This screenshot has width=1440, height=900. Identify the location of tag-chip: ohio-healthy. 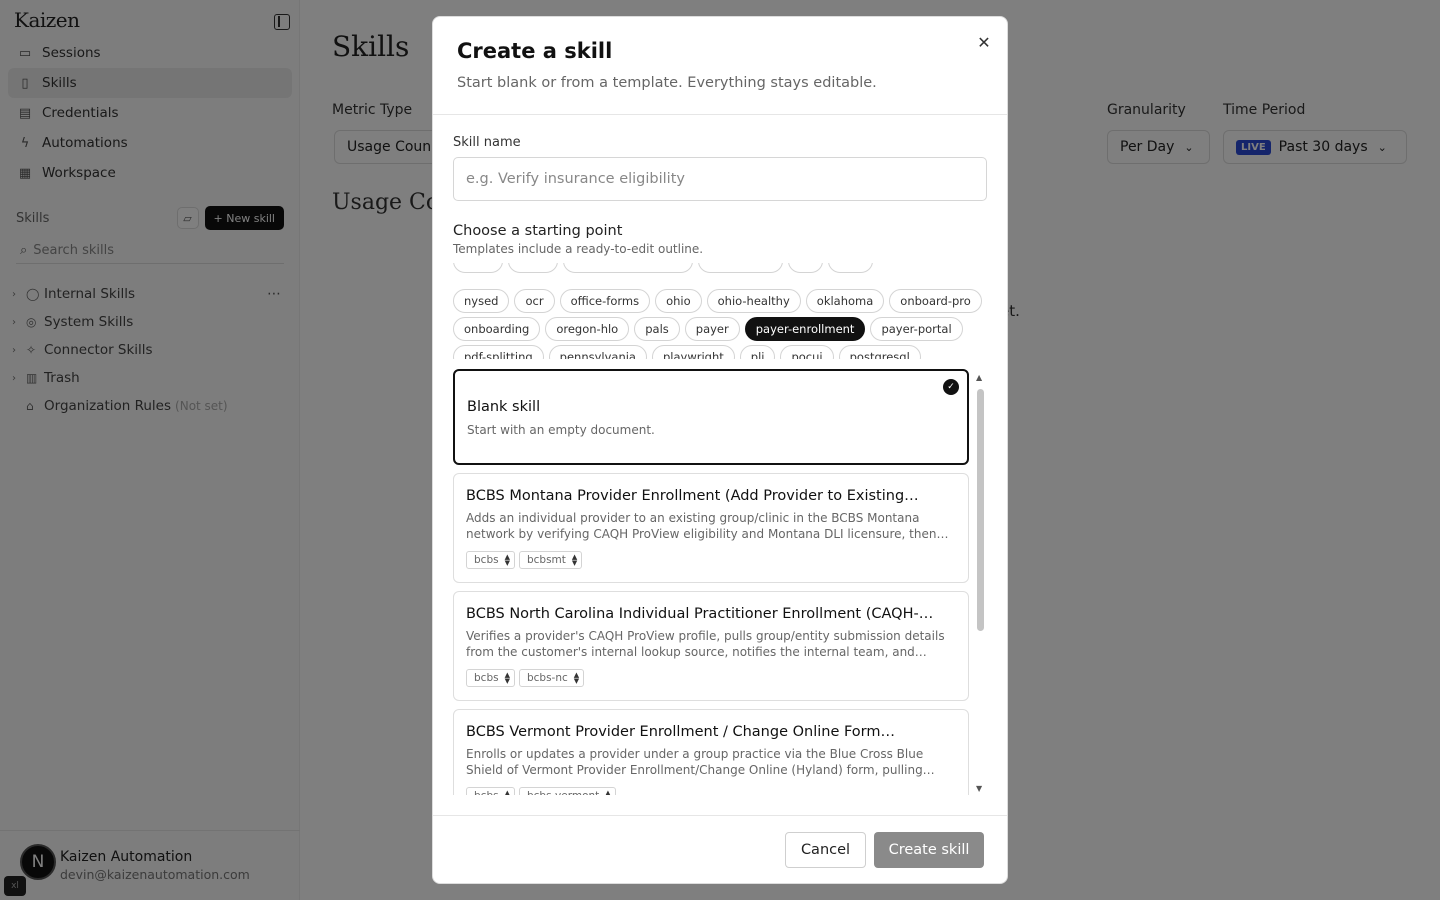
(753, 301).